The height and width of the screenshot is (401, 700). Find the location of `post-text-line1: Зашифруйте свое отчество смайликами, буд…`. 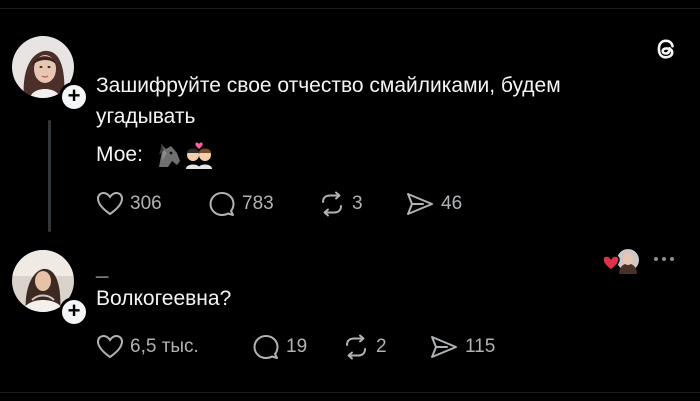

post-text-line1: Зашифруйте свое отчество смайликами, буд… is located at coordinates (328, 85).